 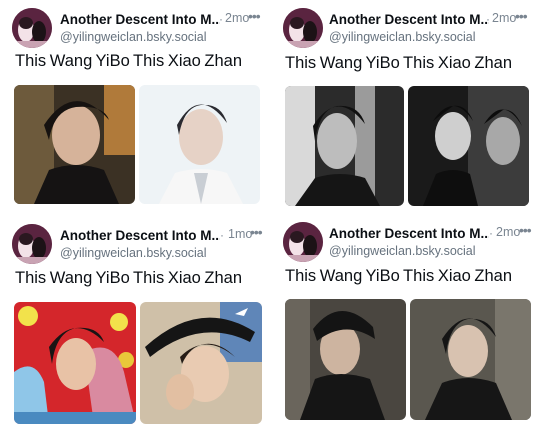 What do you see at coordinates (470, 359) in the screenshot?
I see `photo-xiaozhan-dark` at bounding box center [470, 359].